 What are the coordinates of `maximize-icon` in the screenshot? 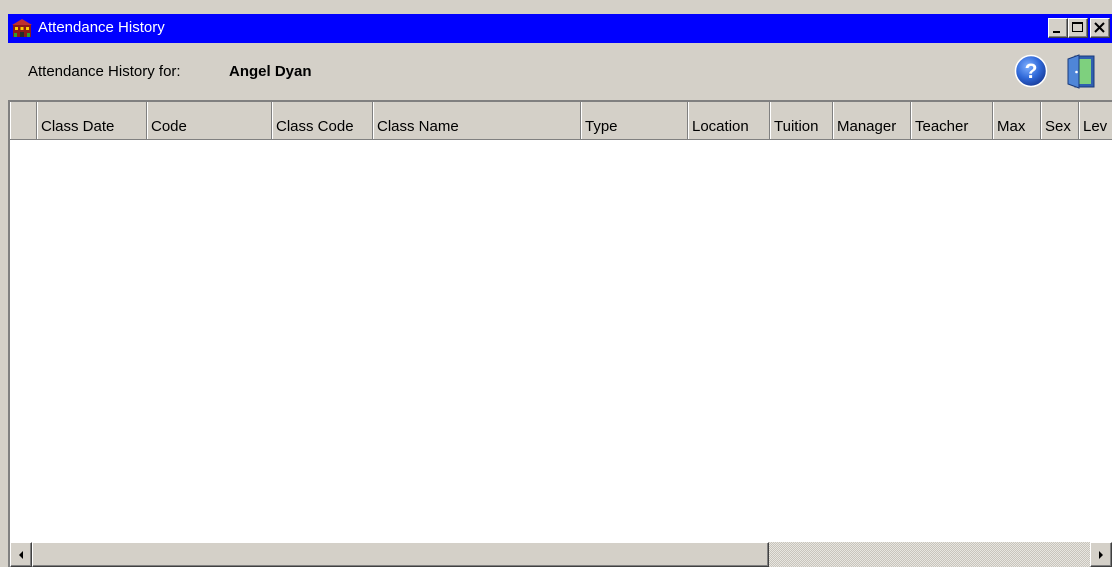 It's located at (1077, 27).